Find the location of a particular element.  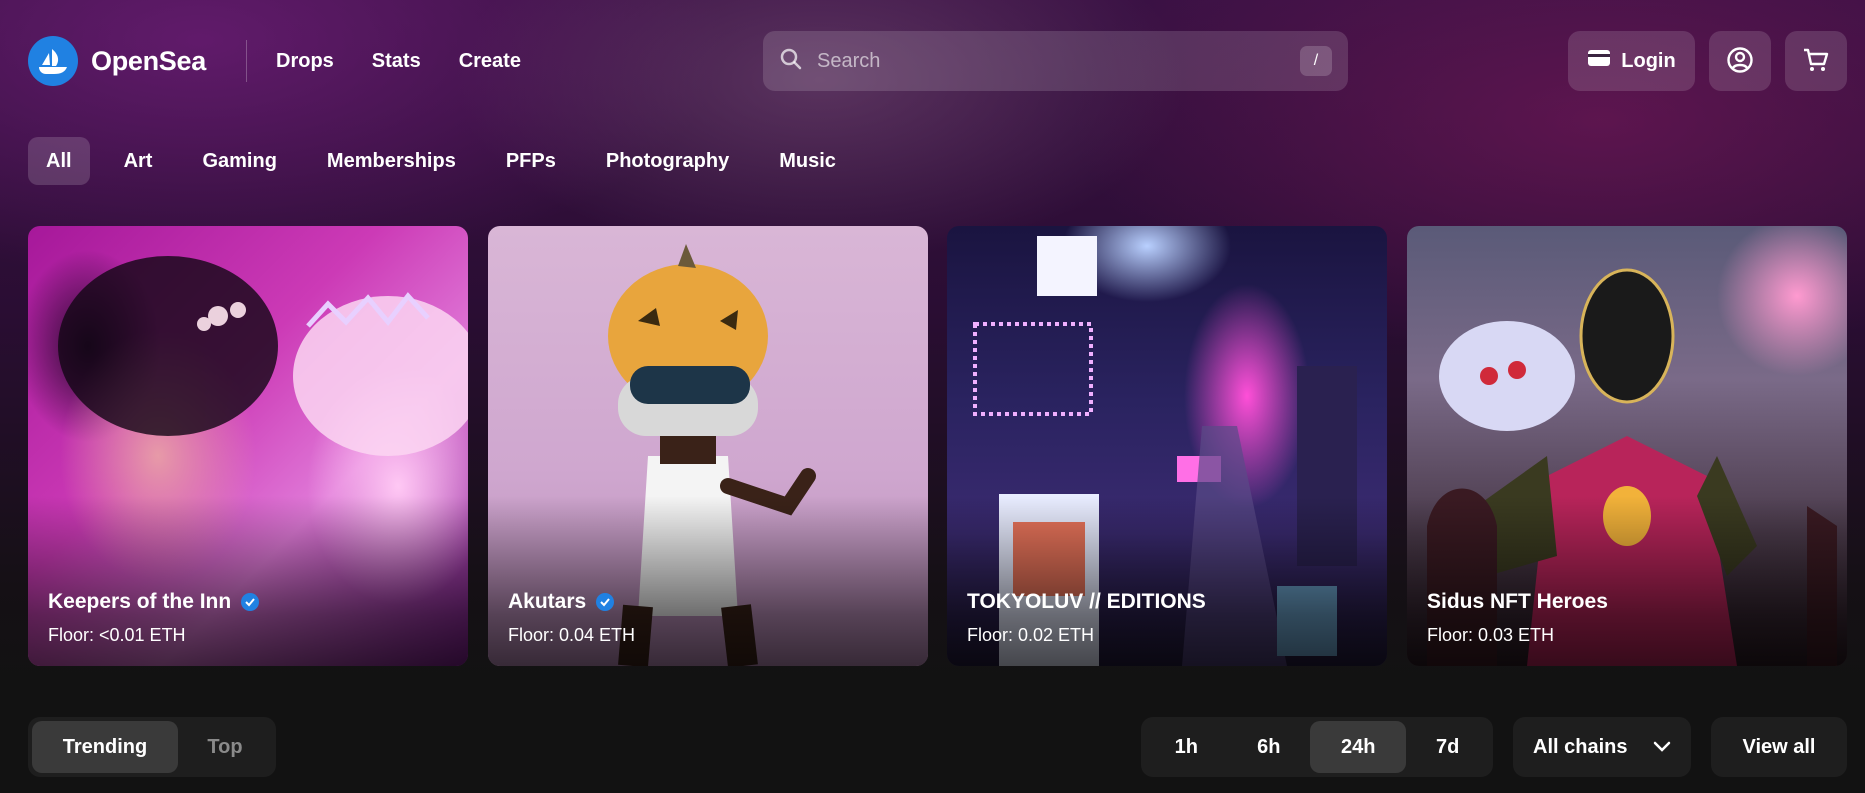

login-button: Login is located at coordinates (1631, 61).